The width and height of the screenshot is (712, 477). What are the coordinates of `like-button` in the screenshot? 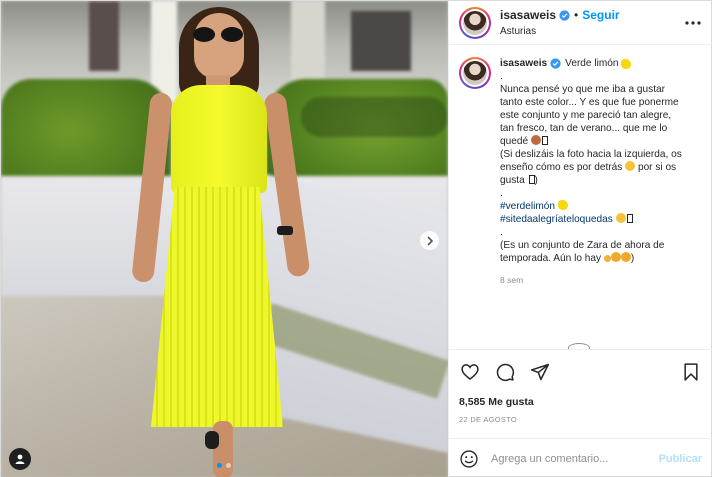 It's located at (470, 372).